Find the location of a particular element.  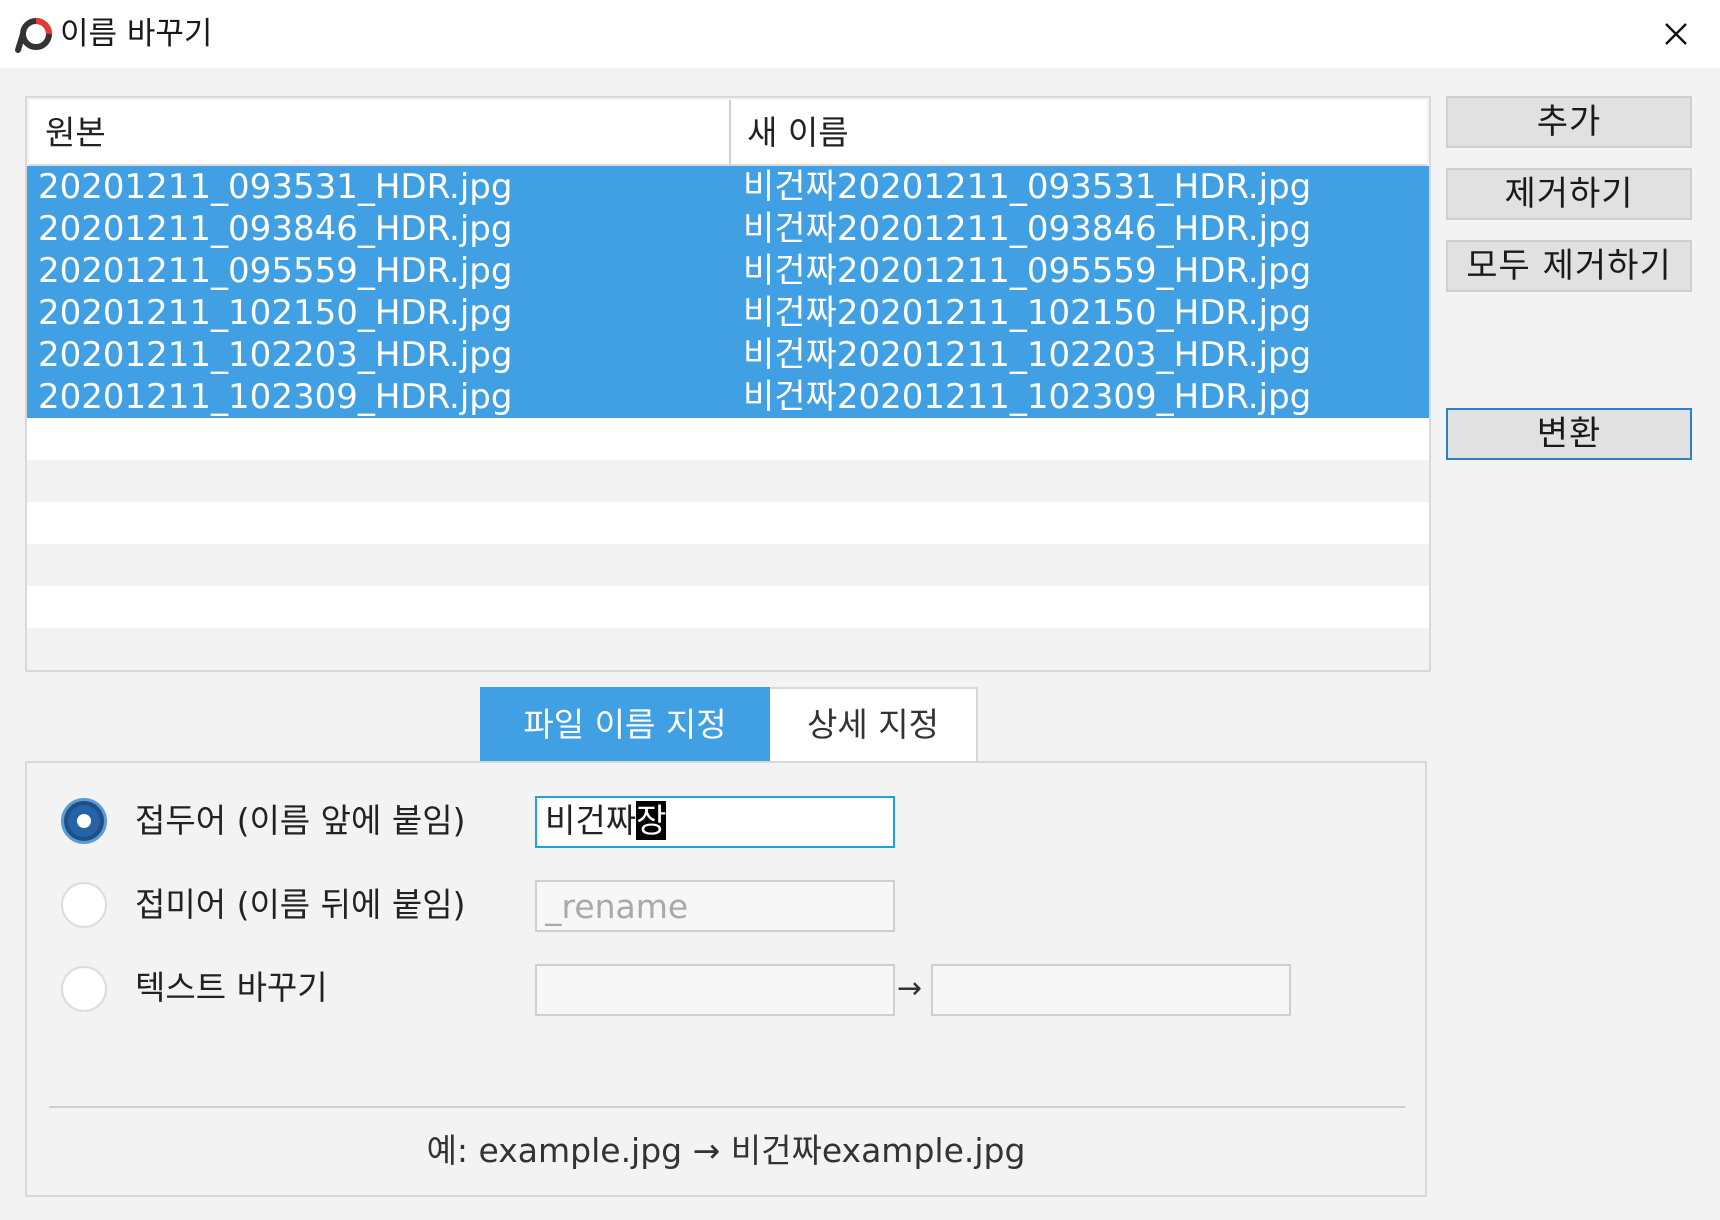

convert-button: 변환 is located at coordinates (1569, 434).